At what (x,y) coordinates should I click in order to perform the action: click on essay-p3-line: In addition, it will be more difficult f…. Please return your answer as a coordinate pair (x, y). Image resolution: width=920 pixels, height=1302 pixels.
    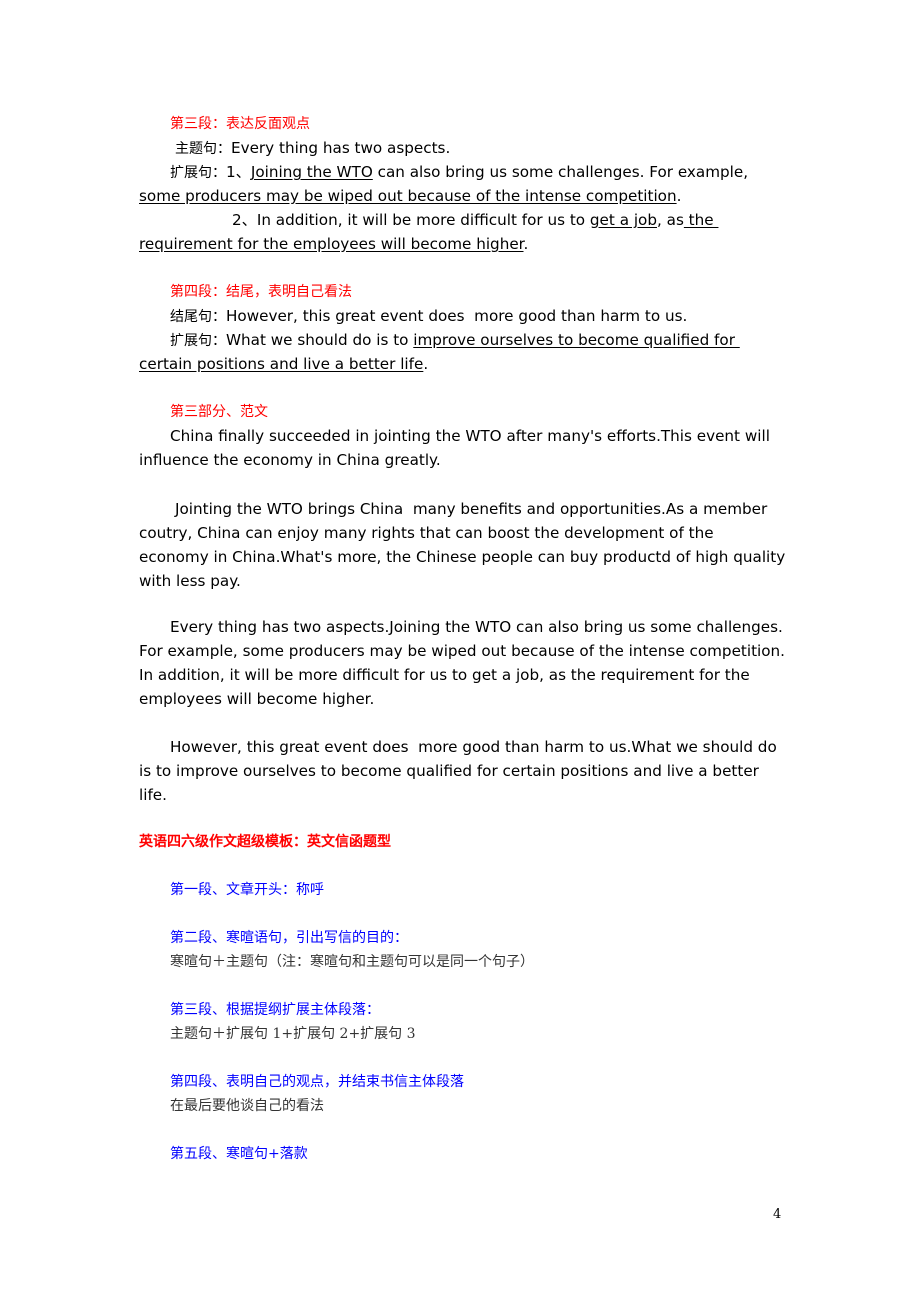
    Looking at the image, I should click on (444, 675).